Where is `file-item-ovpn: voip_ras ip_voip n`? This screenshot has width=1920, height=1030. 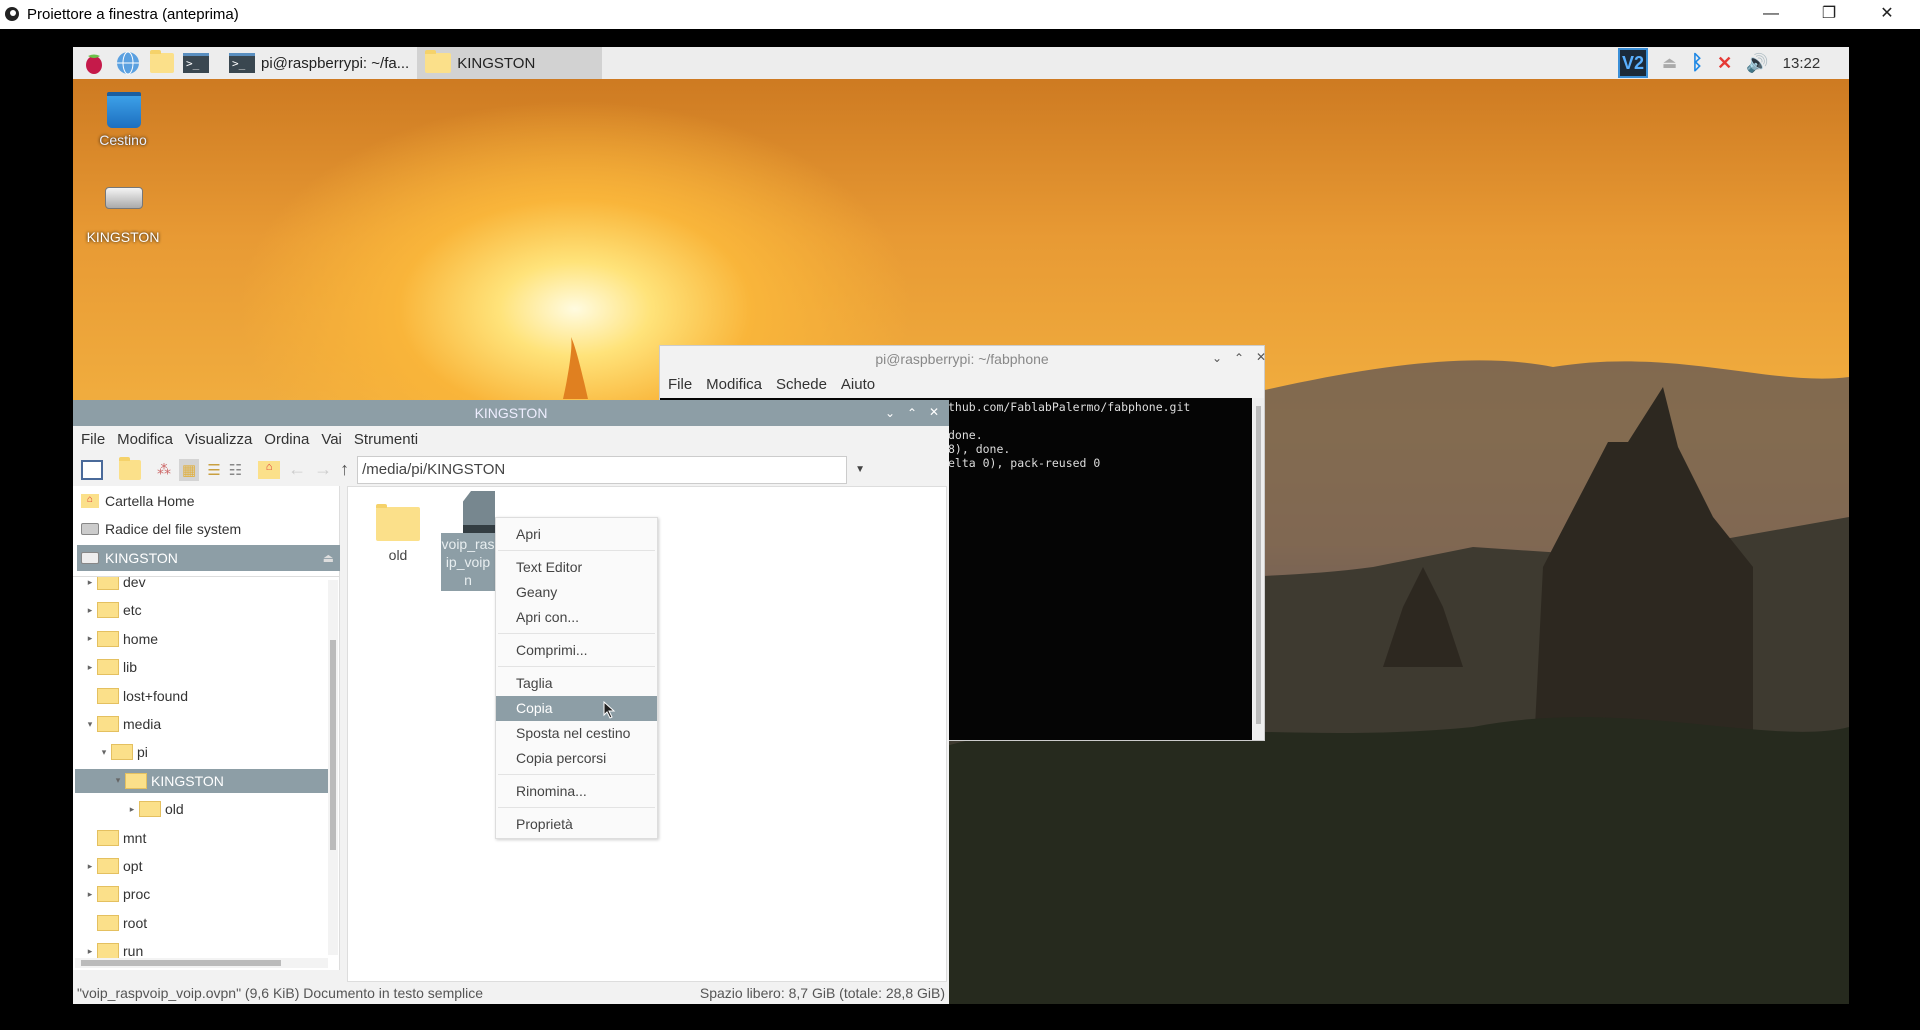 file-item-ovpn: voip_ras ip_voip n is located at coordinates (468, 541).